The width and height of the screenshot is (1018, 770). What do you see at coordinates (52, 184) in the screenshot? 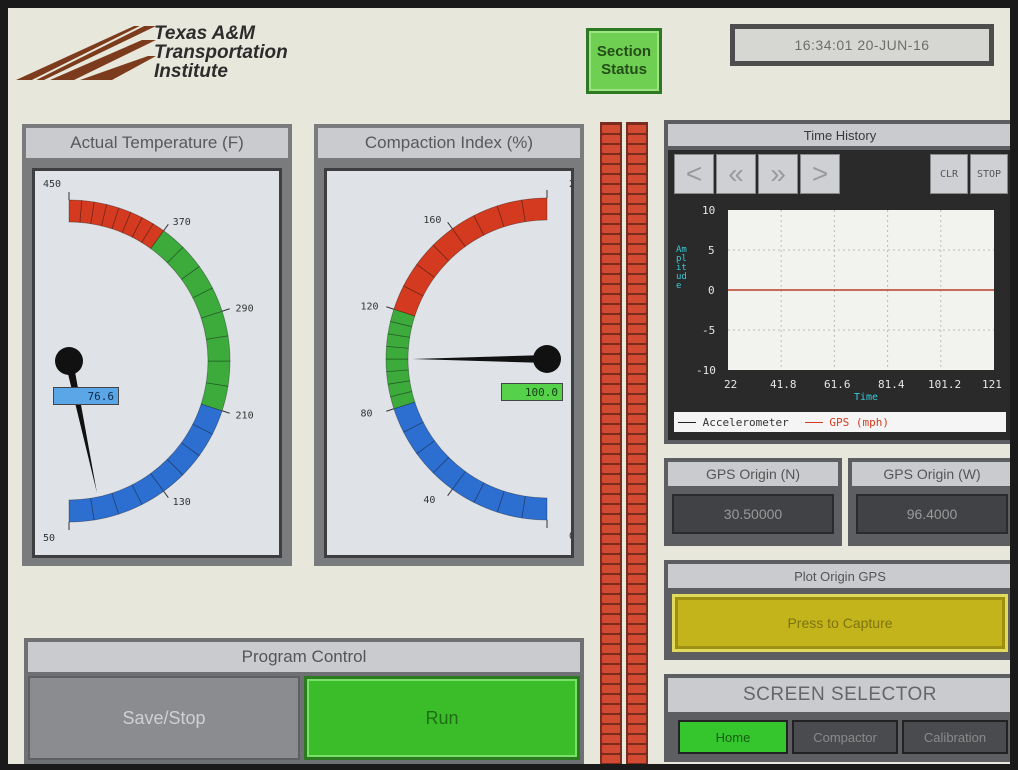
I see `gauge-tick-label: 450` at bounding box center [52, 184].